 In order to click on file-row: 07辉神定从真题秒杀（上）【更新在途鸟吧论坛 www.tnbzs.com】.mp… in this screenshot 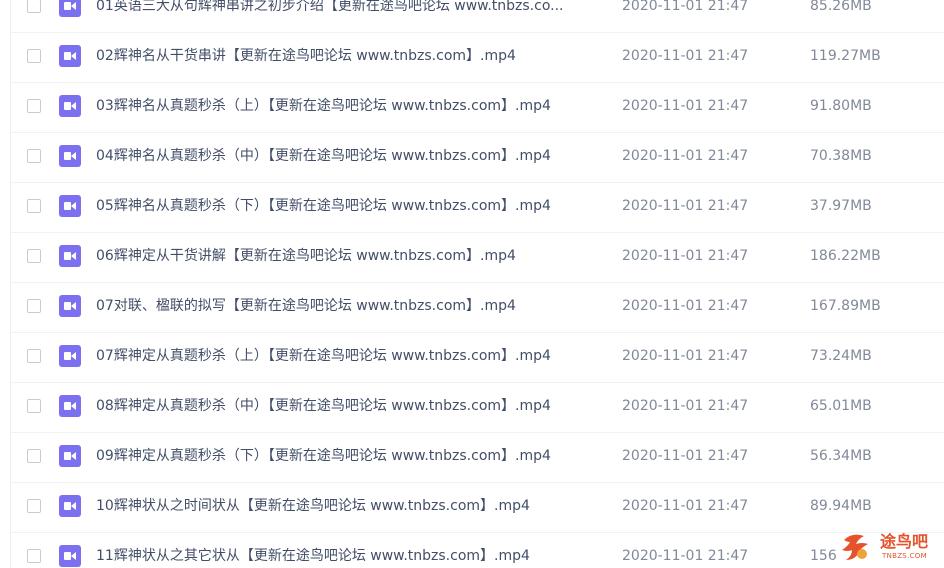, I will do `click(477, 357)`.